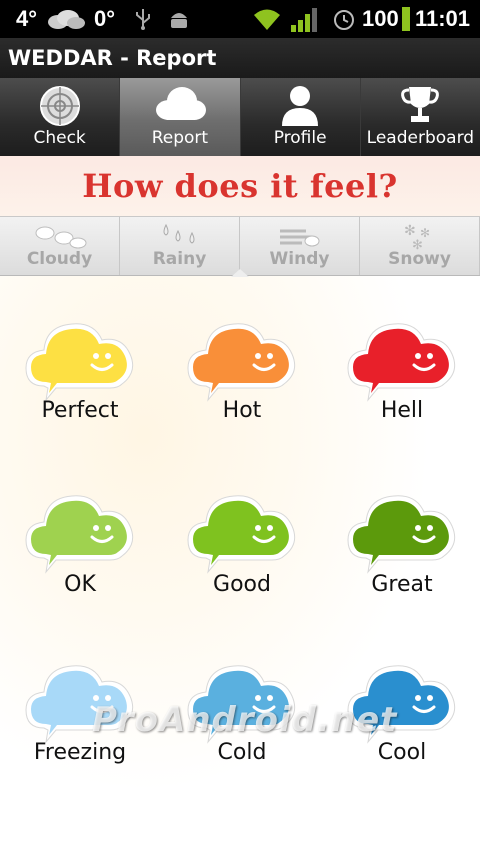  What do you see at coordinates (380, 18) in the screenshot?
I see `battery-level: 100` at bounding box center [380, 18].